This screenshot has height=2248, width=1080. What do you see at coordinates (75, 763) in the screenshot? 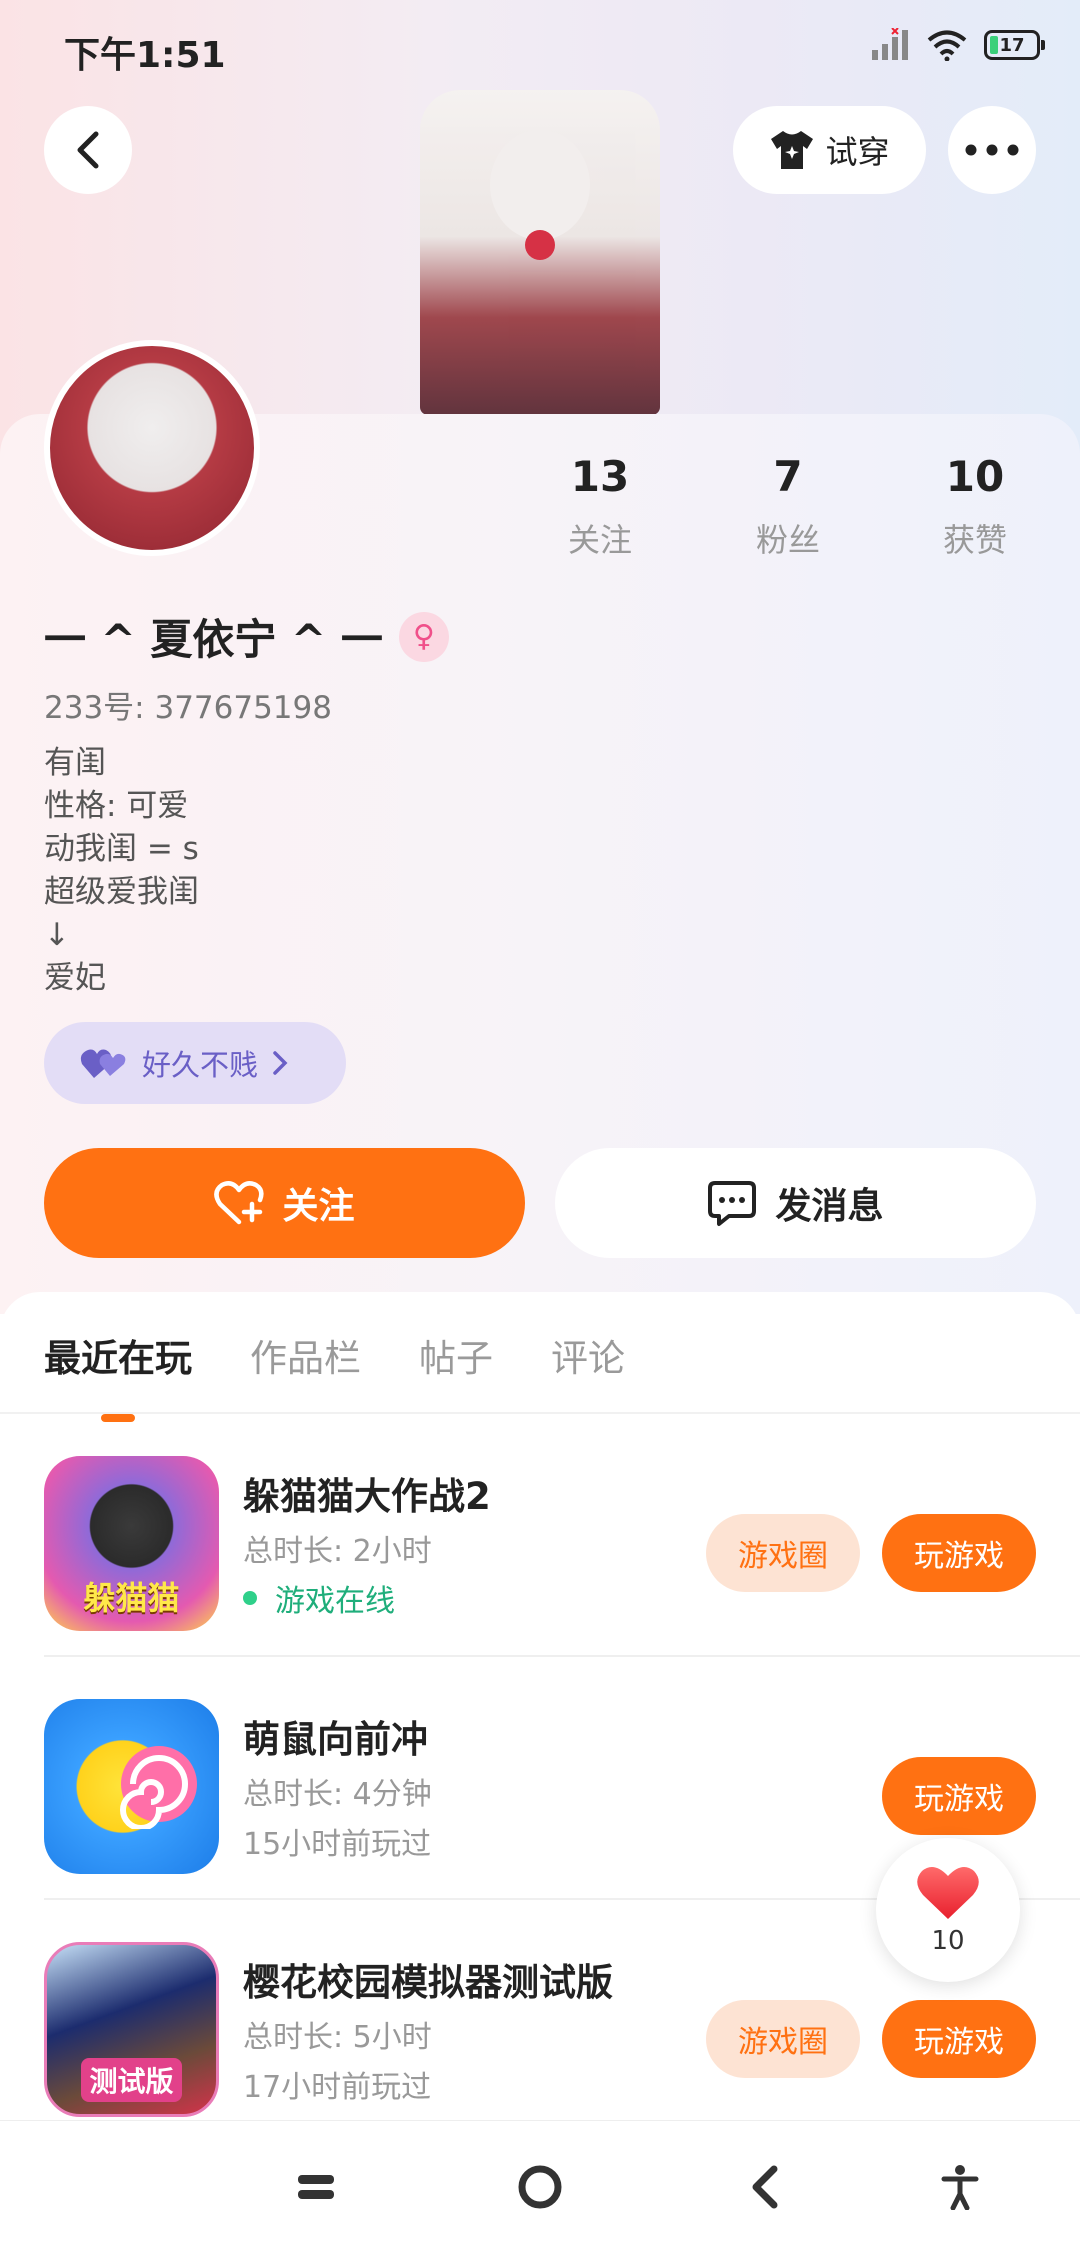
I see `bio-line: 有闺` at bounding box center [75, 763].